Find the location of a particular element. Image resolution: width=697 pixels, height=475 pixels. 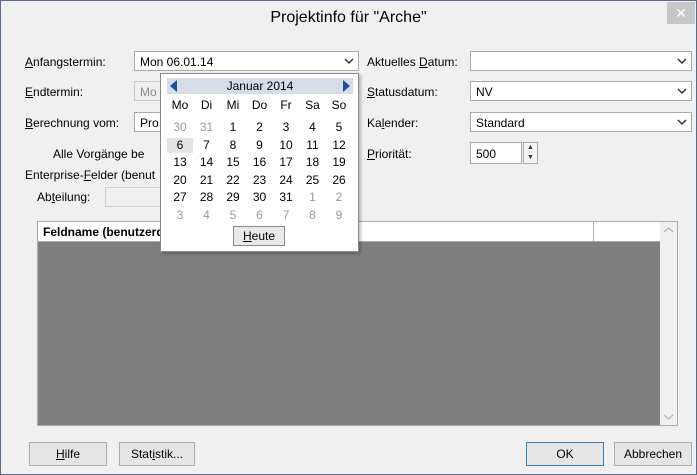

current-date-label: Aktuelles Datum: is located at coordinates (412, 62).